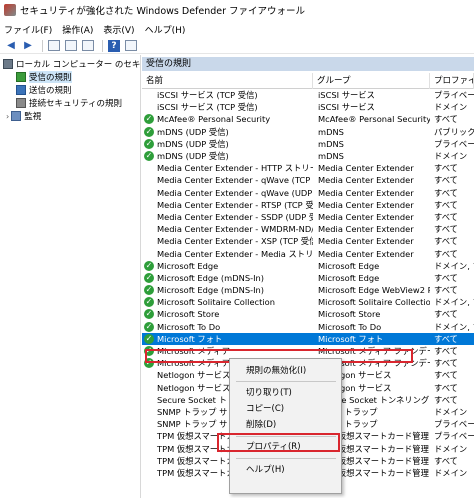 This screenshot has height=498, width=474. What do you see at coordinates (118, 29) in the screenshot?
I see `menu-view: 表示(V)` at bounding box center [118, 29].